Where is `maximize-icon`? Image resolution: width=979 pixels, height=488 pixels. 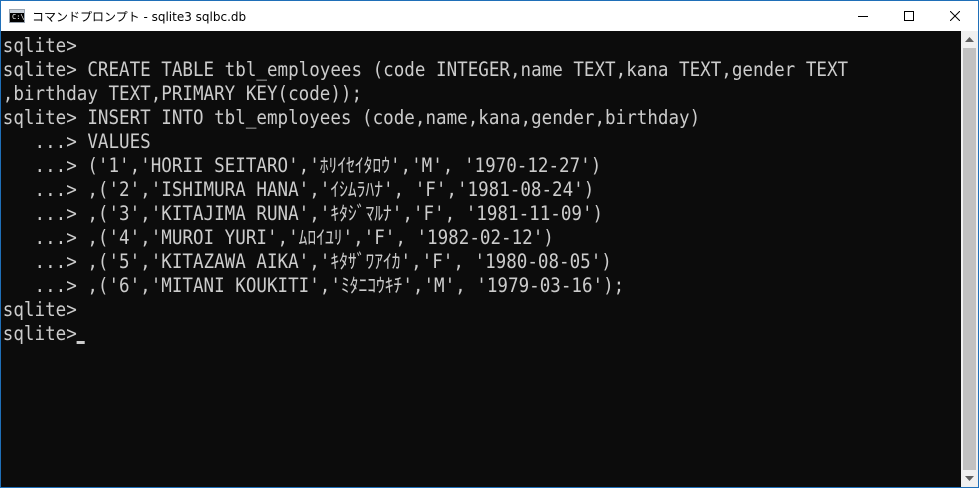 maximize-icon is located at coordinates (909, 16).